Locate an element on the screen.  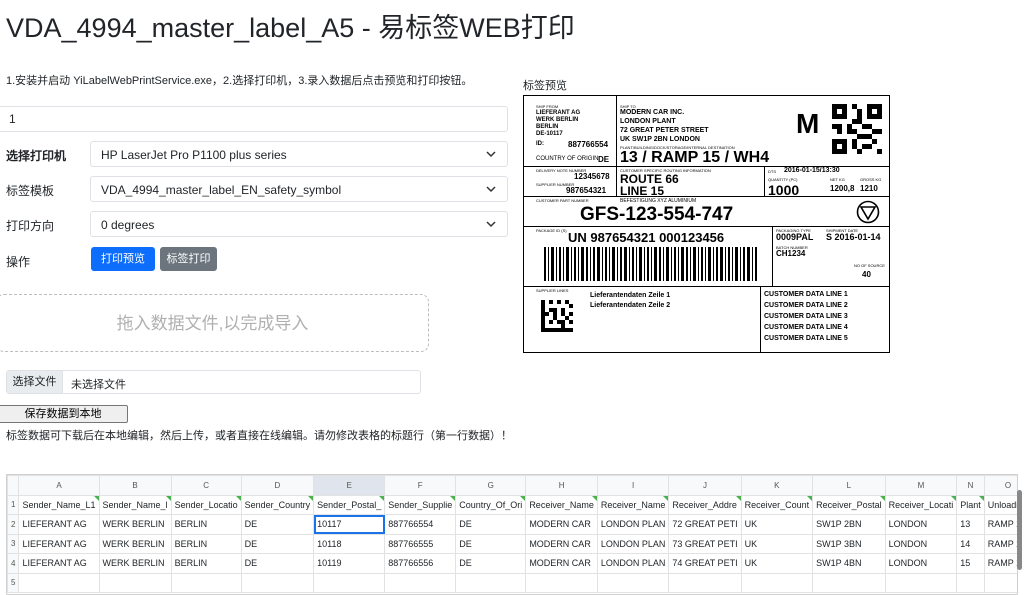
table-cell: 10119 is located at coordinates (349, 563).